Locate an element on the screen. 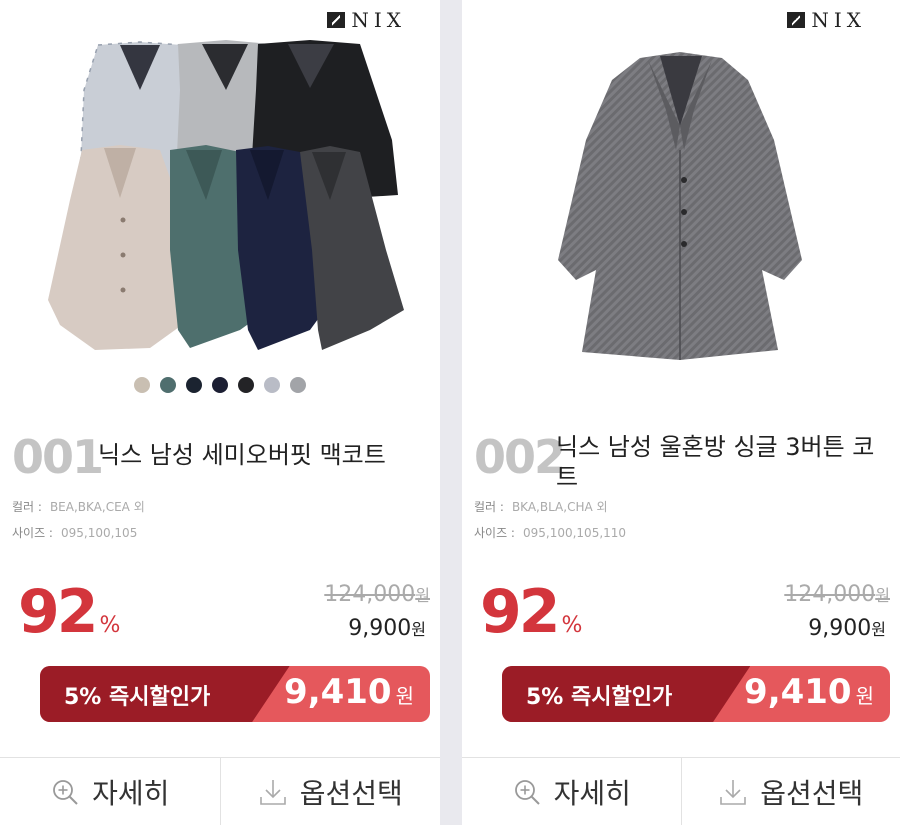 The image size is (900, 825). coat-herringbone is located at coordinates (680, 206).